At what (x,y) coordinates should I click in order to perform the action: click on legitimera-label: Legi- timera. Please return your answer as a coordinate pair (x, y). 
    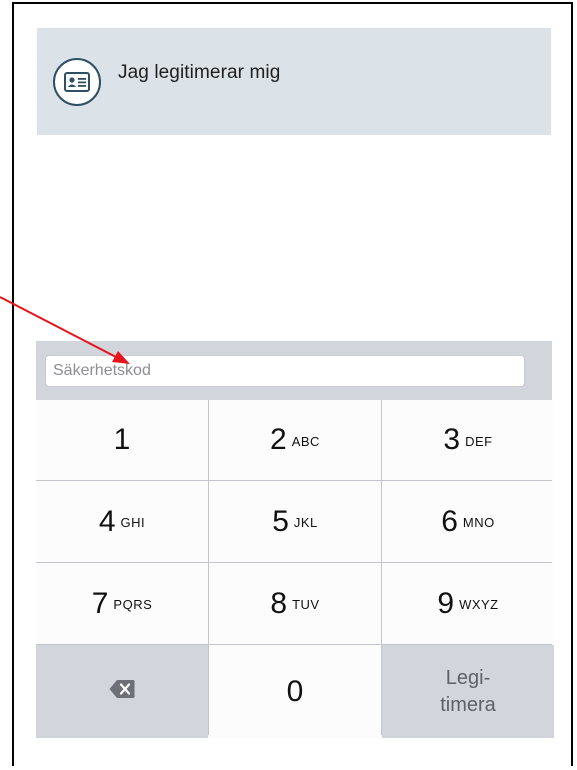
    Looking at the image, I should click on (468, 692).